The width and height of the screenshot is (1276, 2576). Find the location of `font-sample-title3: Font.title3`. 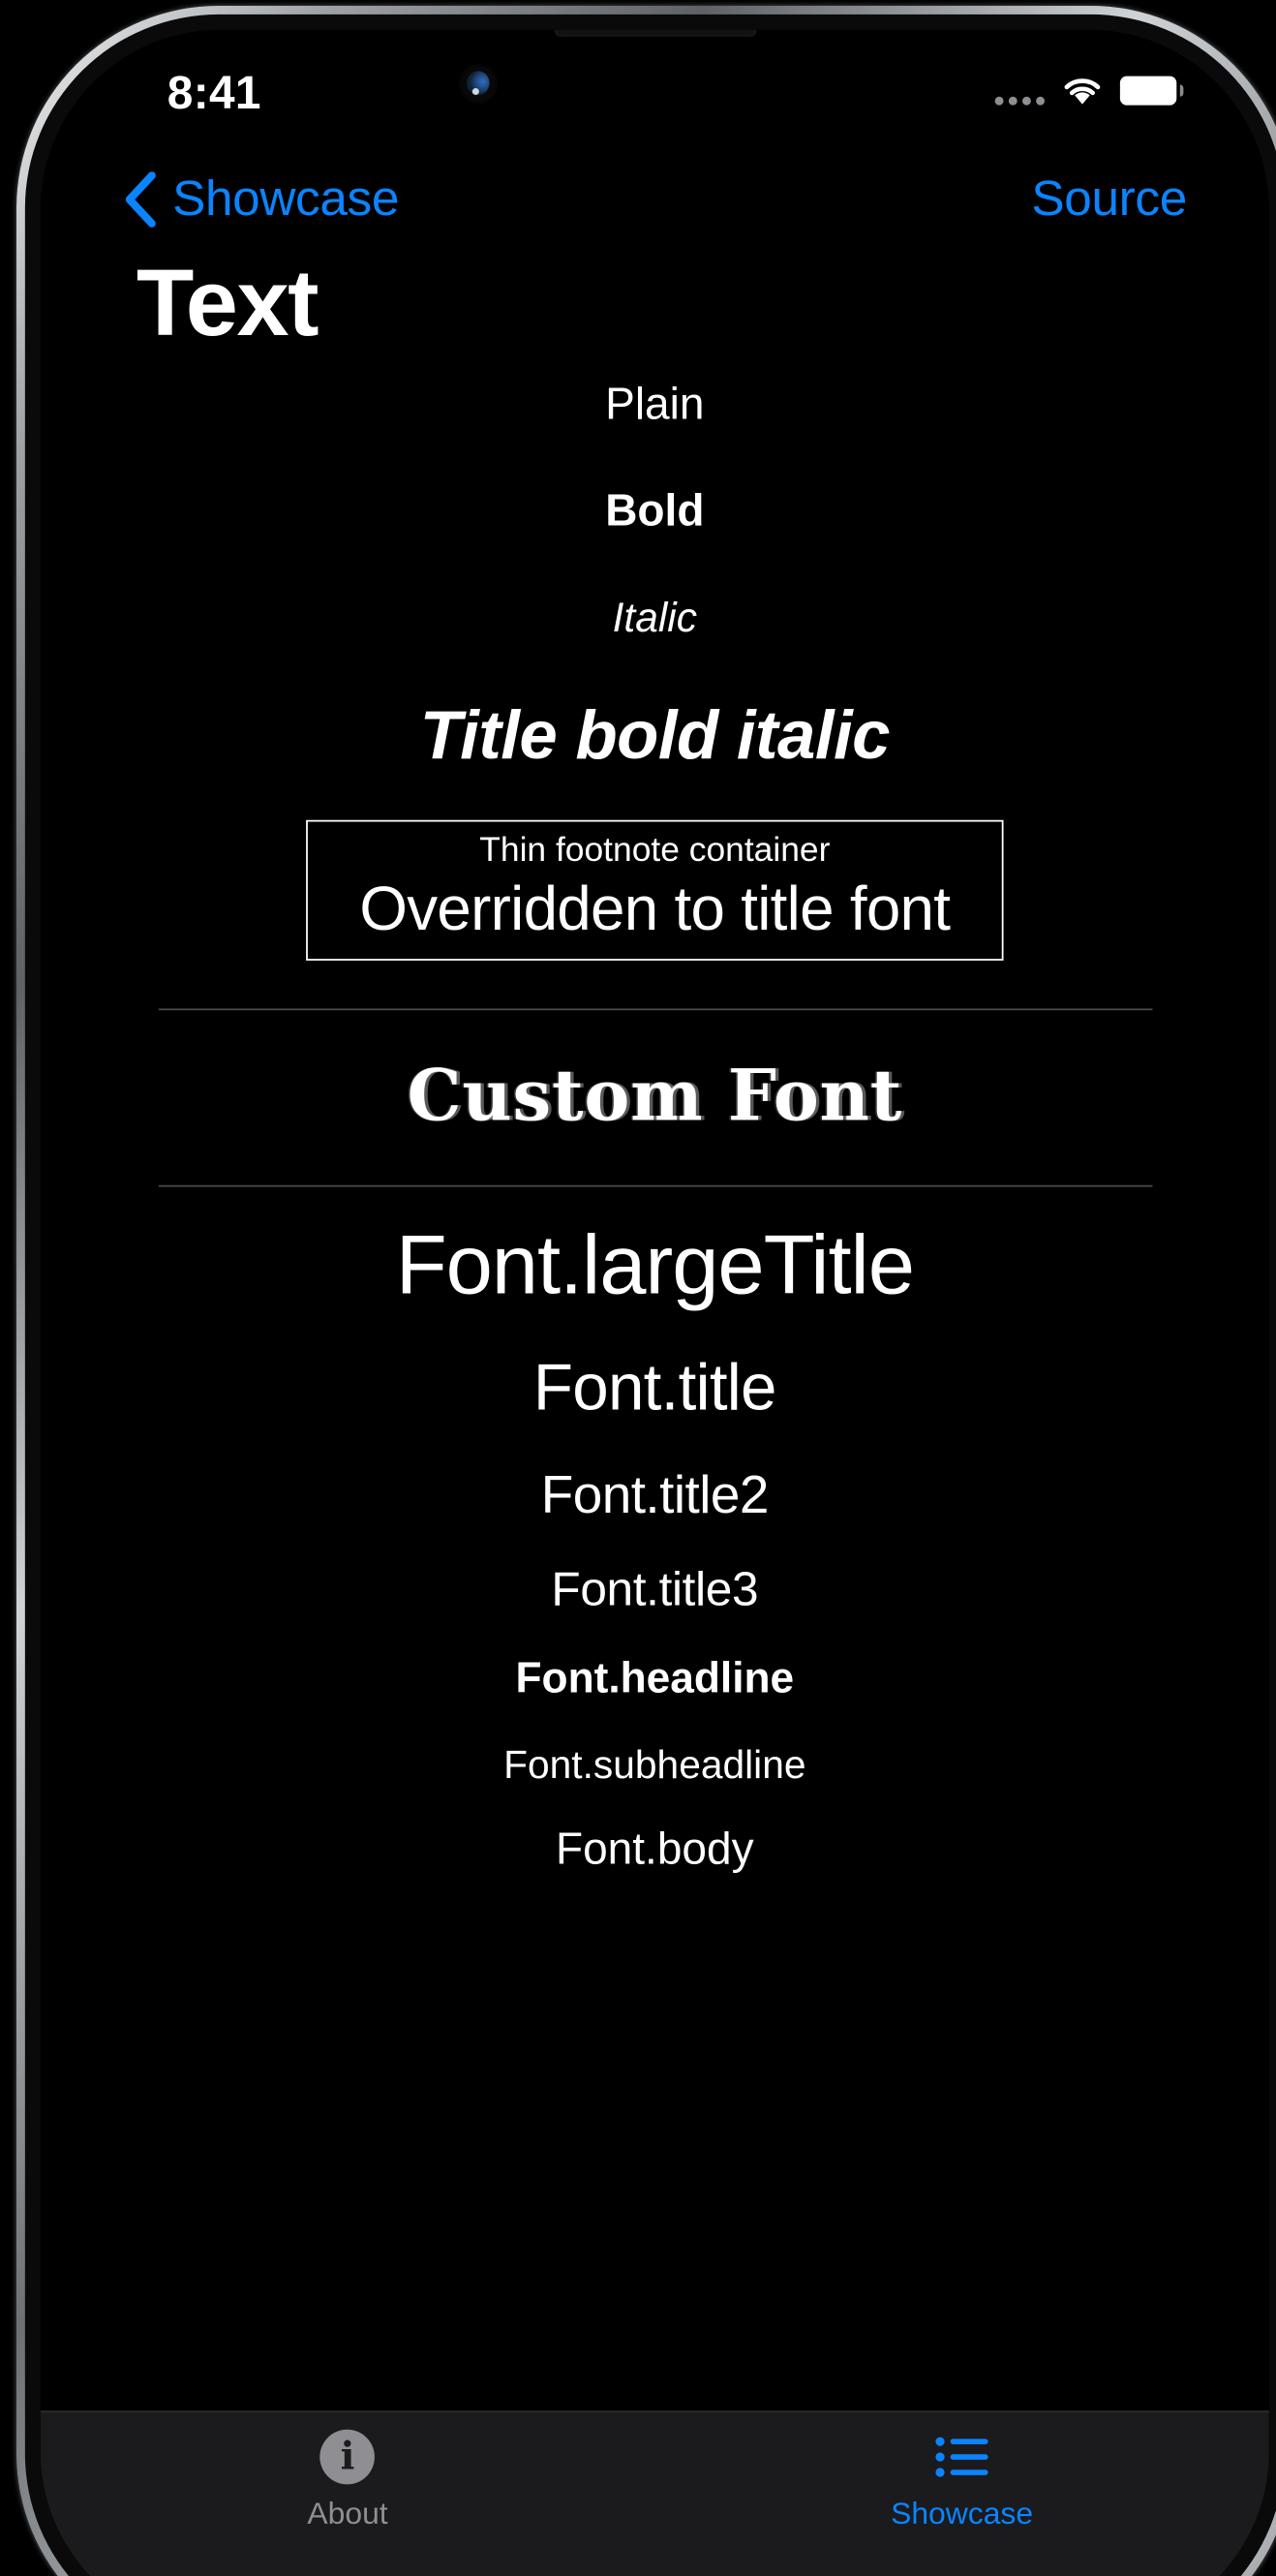

font-sample-title3: Font.title3 is located at coordinates (655, 1588).